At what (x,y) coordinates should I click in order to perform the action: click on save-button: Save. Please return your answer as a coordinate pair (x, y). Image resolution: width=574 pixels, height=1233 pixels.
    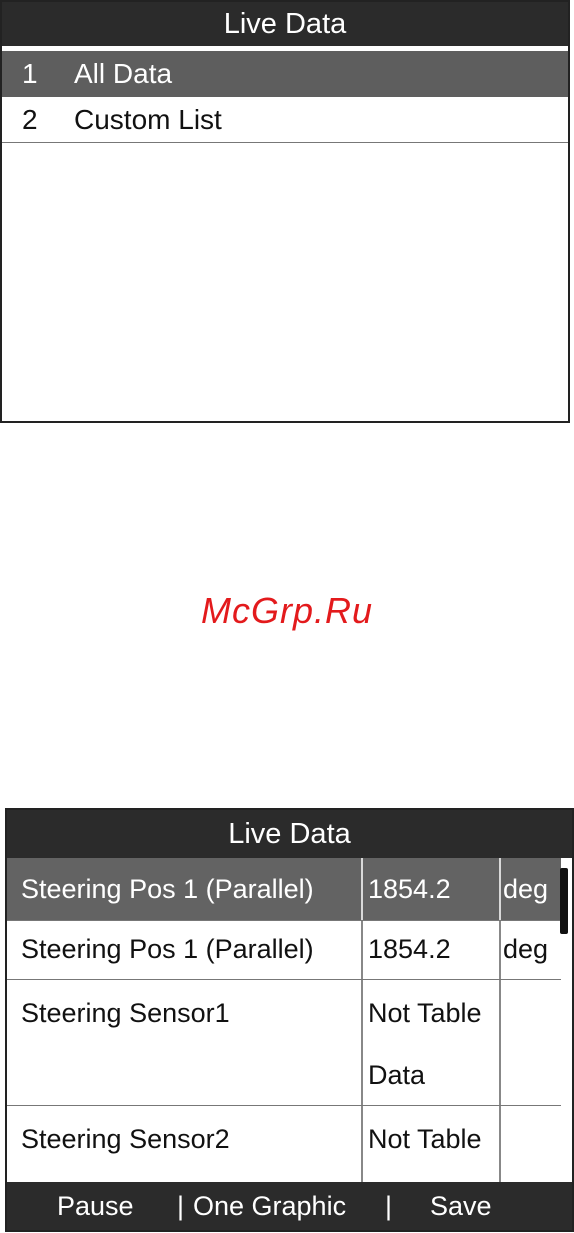
    Looking at the image, I should click on (461, 1206).